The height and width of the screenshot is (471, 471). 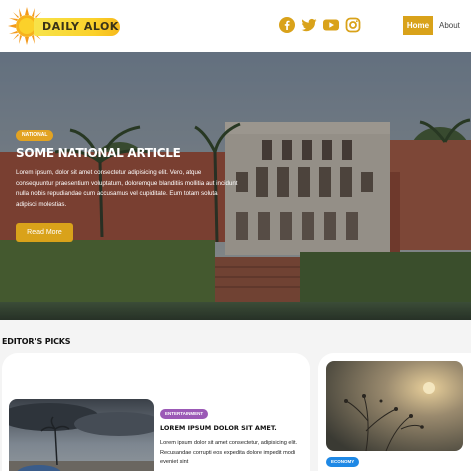 I want to click on logo-text: DAILY ALOK, so click(x=80, y=26).